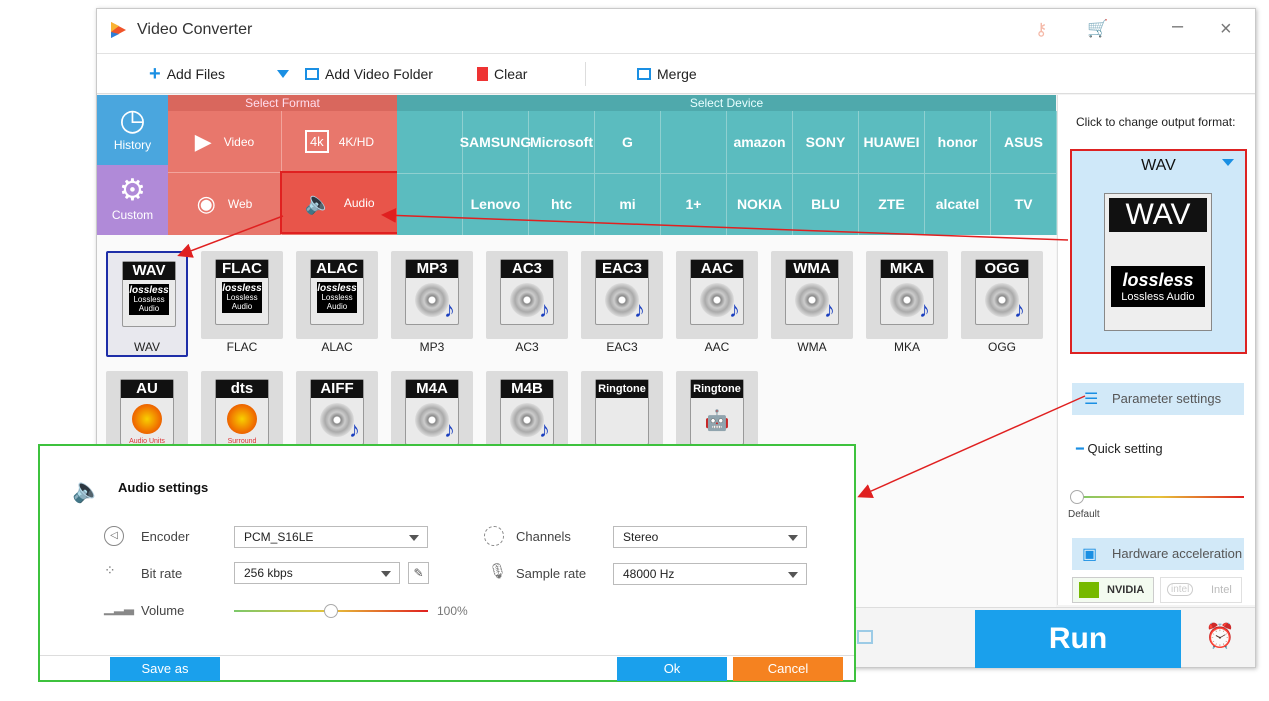 The height and width of the screenshot is (701, 1269). Describe the element at coordinates (447, 655) in the screenshot. I see `dialog-divider` at that location.